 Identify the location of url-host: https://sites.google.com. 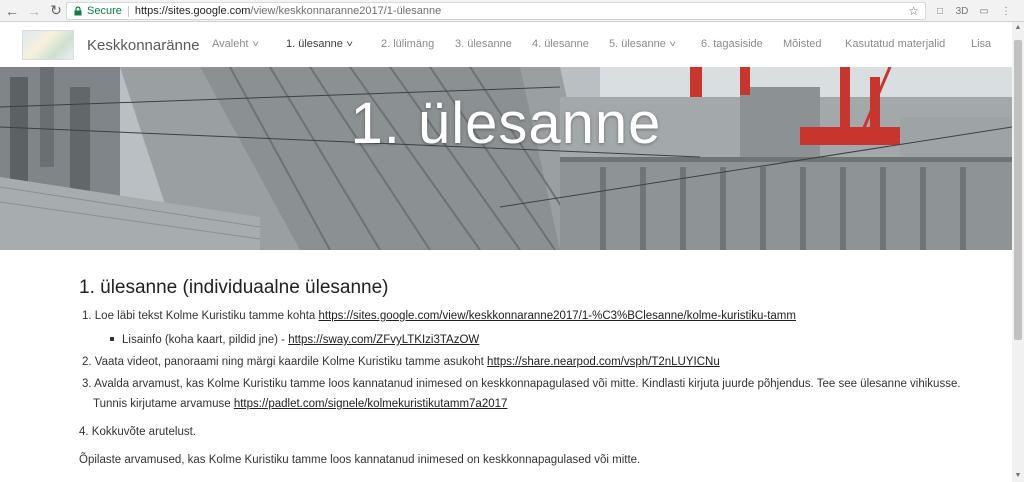
(192, 11).